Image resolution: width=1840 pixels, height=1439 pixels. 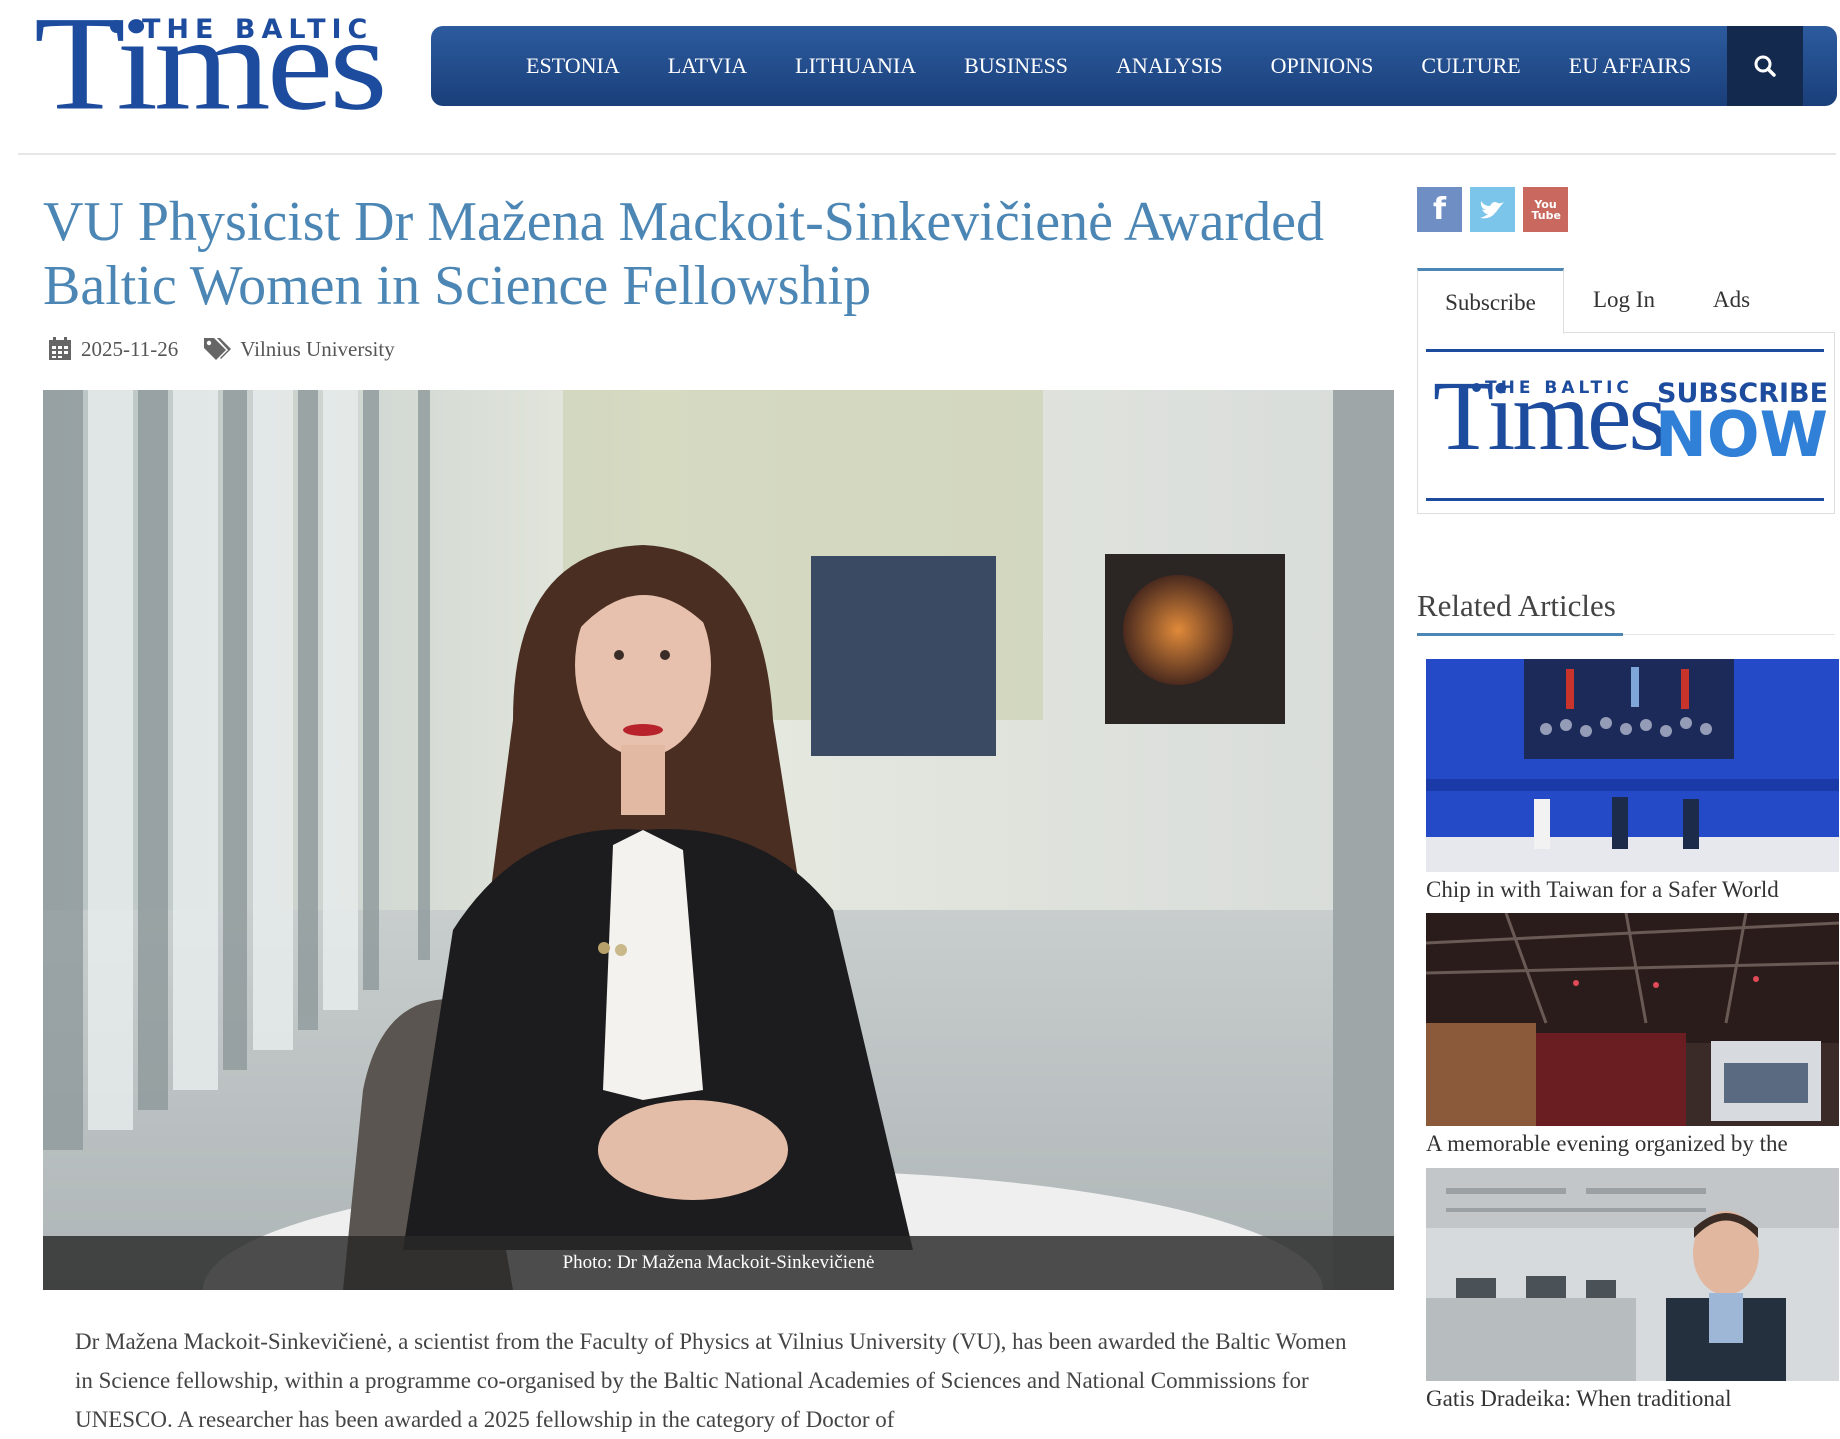 I want to click on banner-now-text: NOW, so click(x=1741, y=434).